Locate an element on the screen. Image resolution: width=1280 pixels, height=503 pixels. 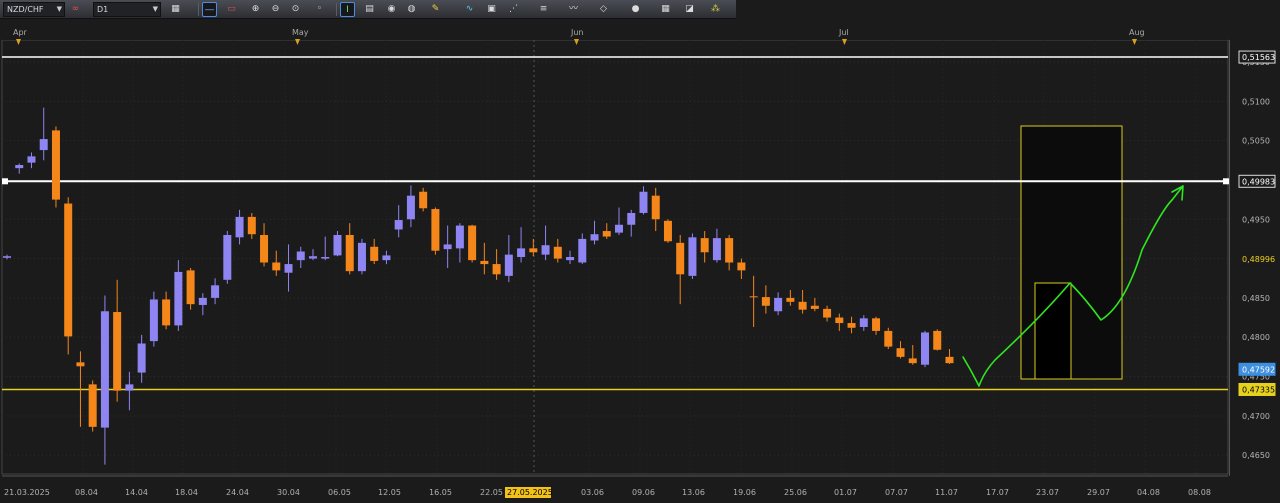
price-tick-label: 0,5100 is located at coordinates (1256, 101).